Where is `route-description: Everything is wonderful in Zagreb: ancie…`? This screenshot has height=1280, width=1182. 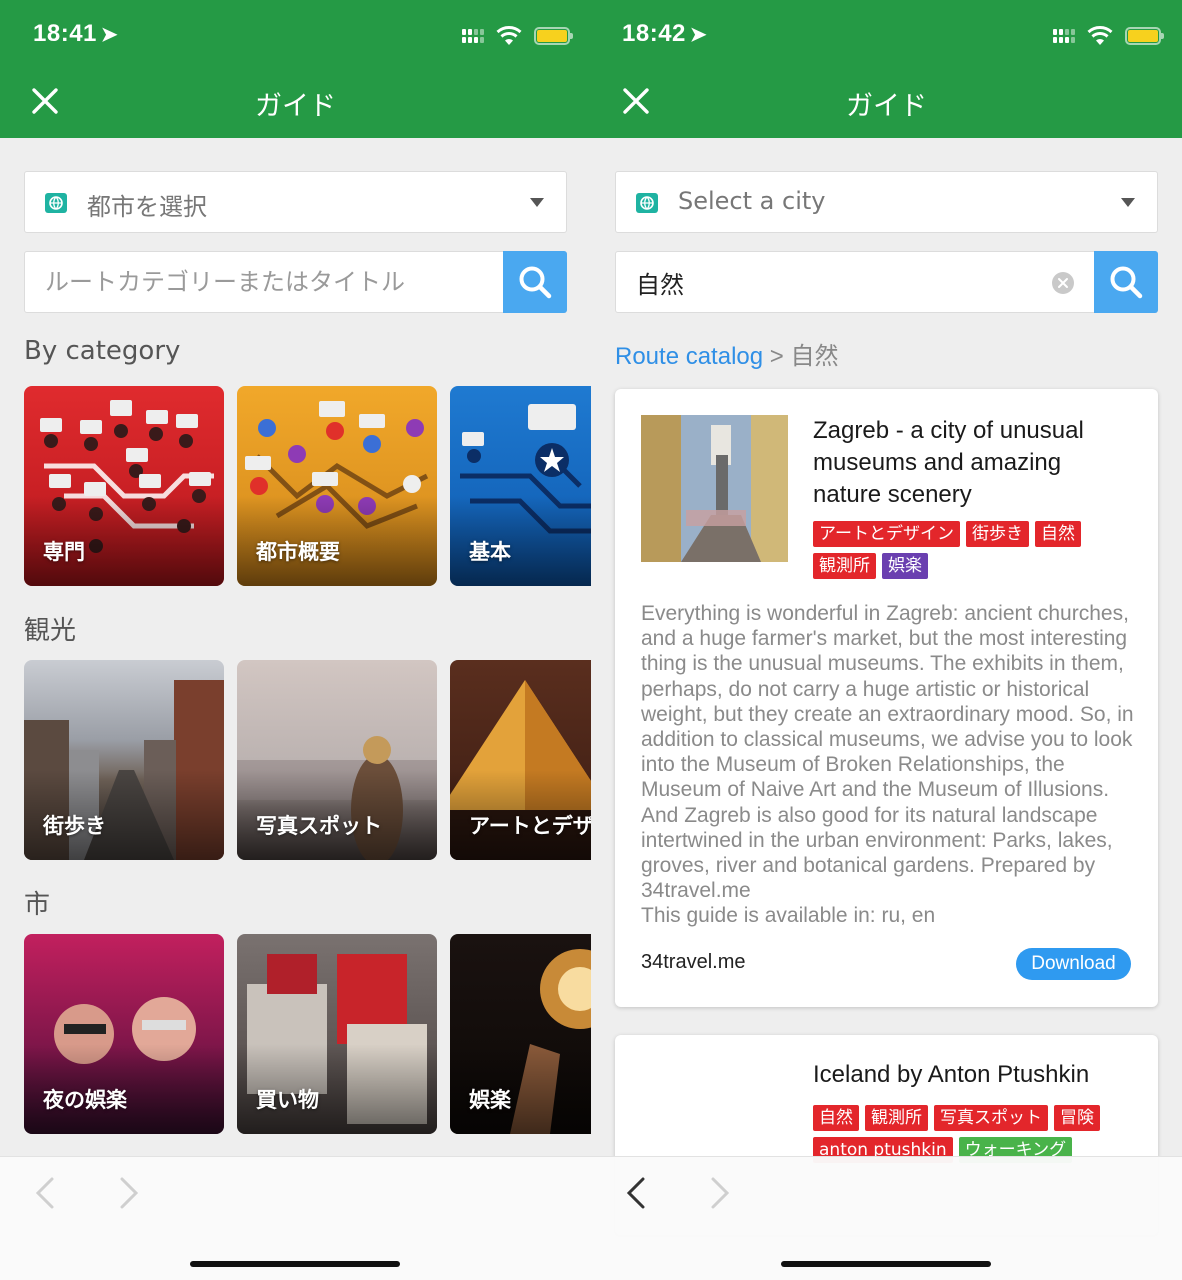 route-description: Everything is wonderful in Zagreb: ancie… is located at coordinates (887, 765).